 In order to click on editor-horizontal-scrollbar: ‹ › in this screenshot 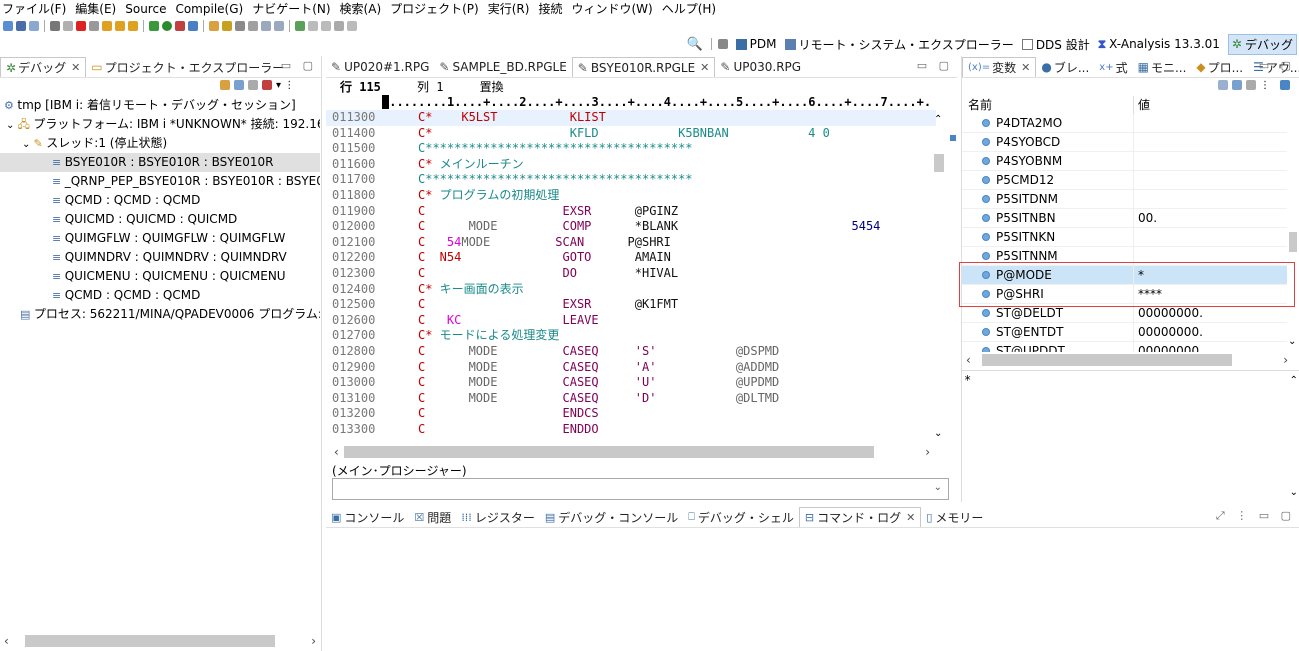, I will do `click(632, 452)`.